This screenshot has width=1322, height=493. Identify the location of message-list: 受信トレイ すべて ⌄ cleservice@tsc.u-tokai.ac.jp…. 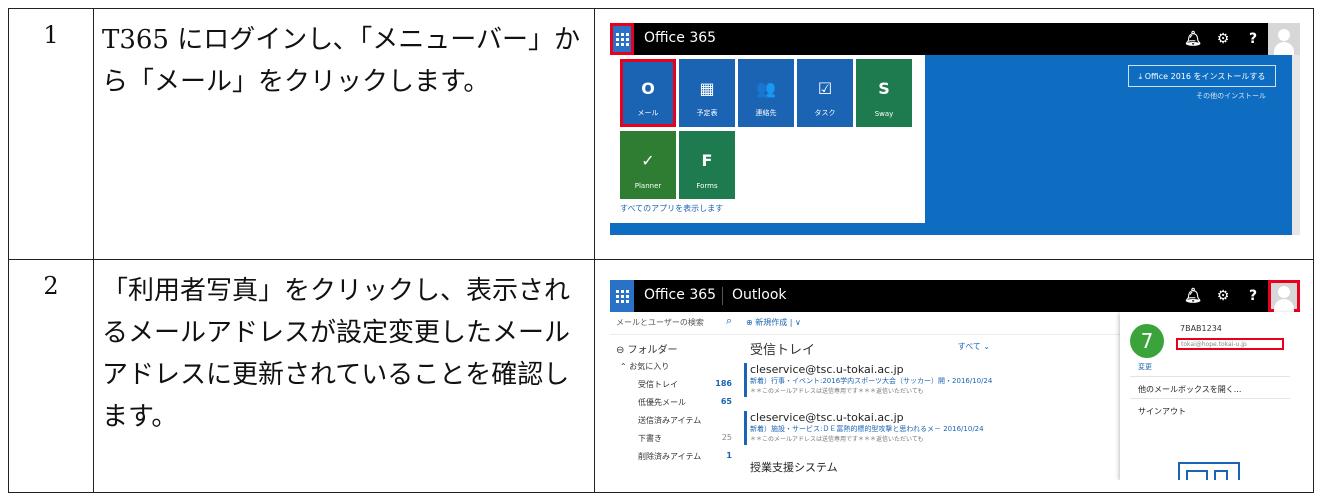
(872, 407).